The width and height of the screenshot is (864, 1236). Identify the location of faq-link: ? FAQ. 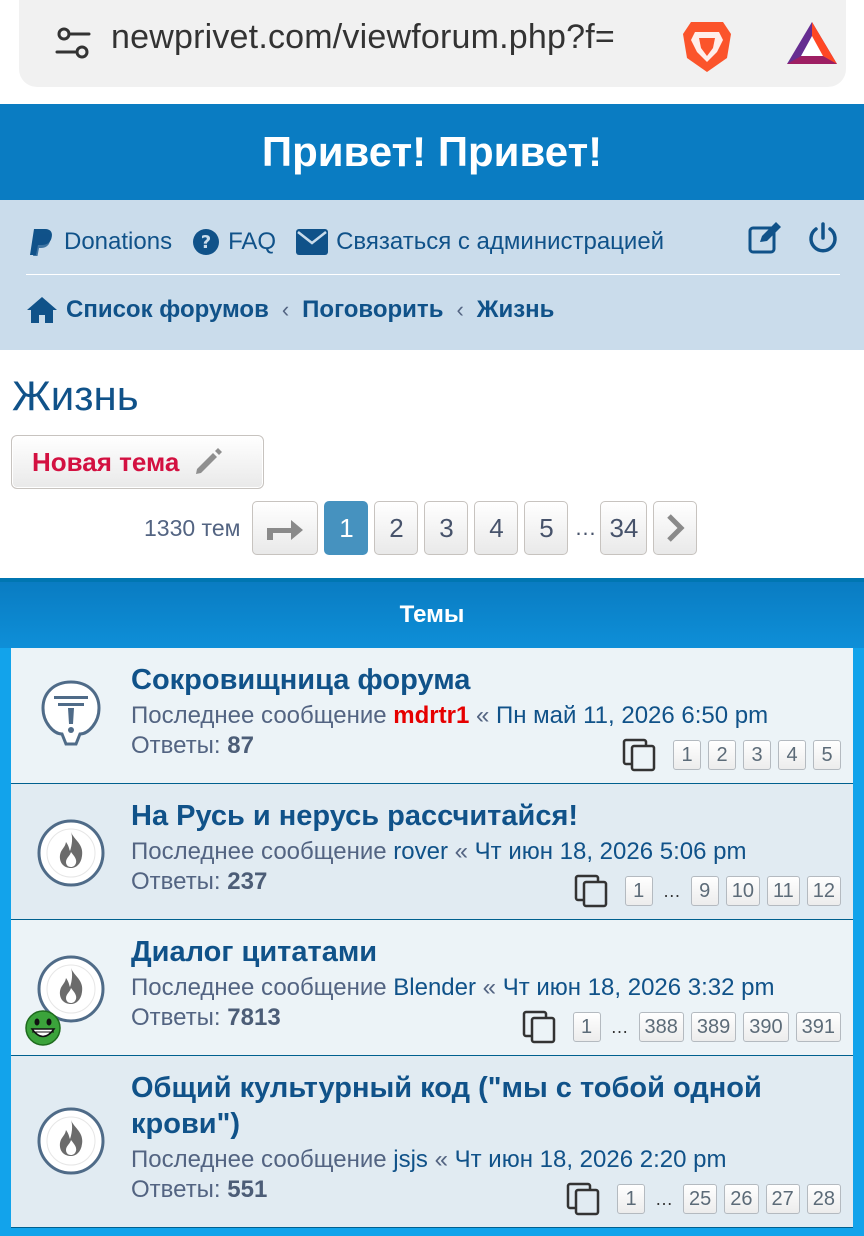
(234, 242).